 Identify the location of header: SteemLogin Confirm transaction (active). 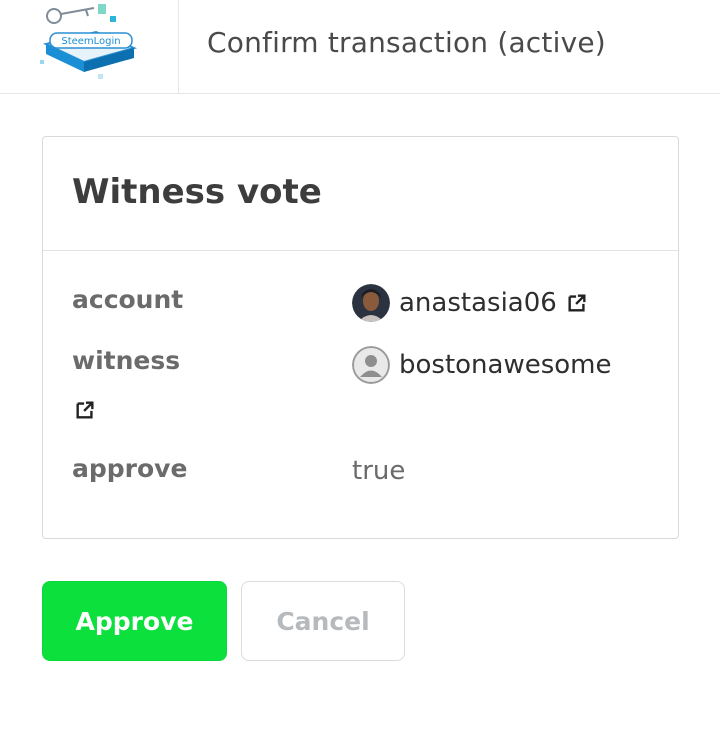
(360, 47).